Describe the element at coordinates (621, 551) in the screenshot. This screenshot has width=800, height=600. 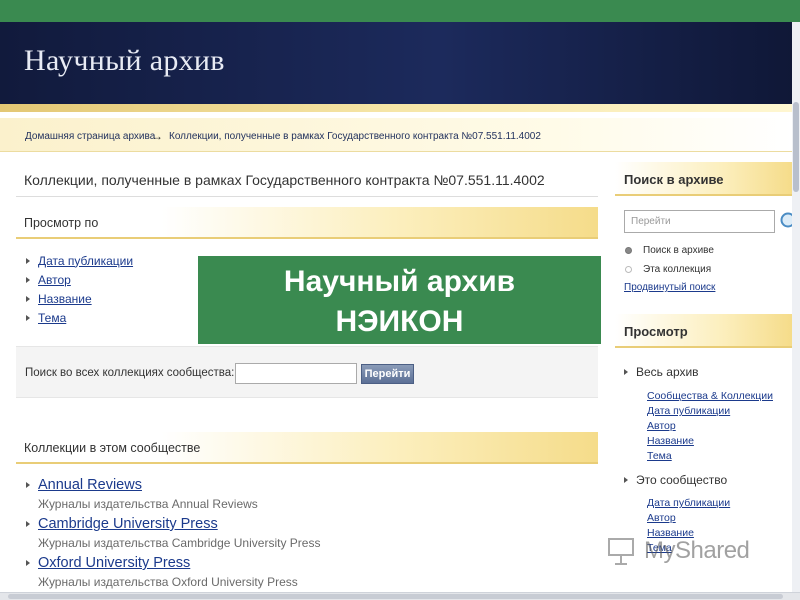
I see `presentation-icon` at that location.